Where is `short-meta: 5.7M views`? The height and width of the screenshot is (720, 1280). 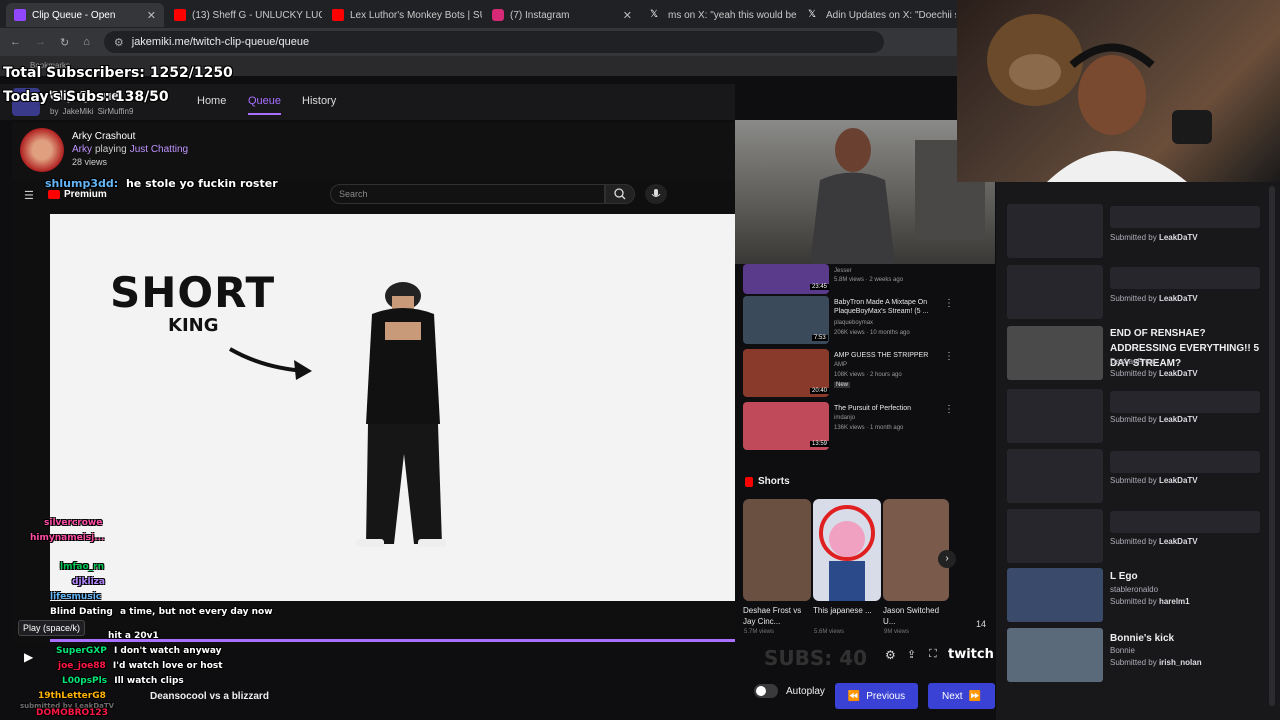 short-meta: 5.7M views is located at coordinates (759, 632).